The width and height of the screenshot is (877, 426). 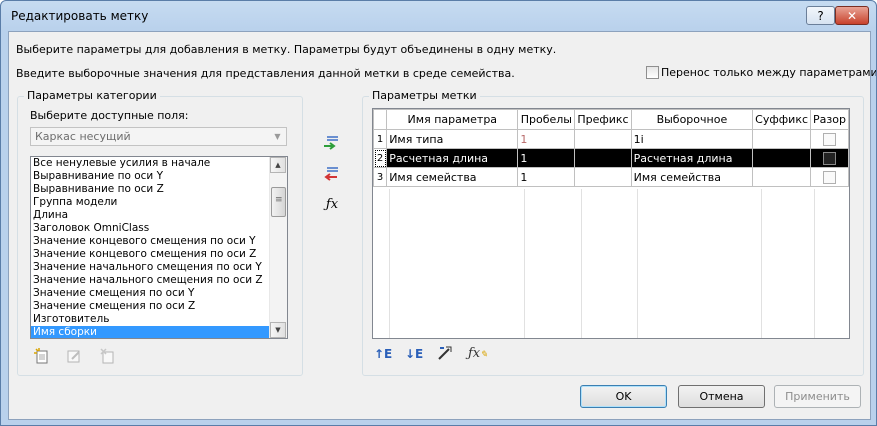 I want to click on field-list-item: Значение смещения по оси Z, so click(x=159, y=306).